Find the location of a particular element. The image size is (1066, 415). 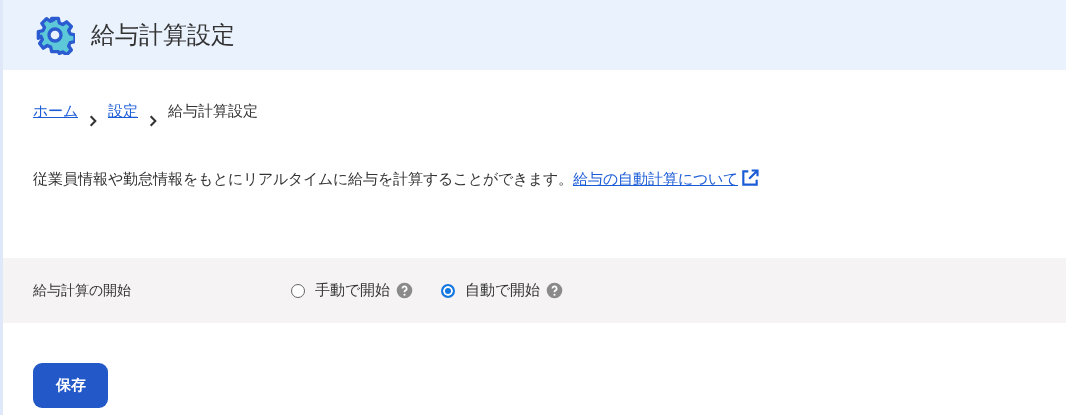

radio-option: 手動で開始 is located at coordinates (340, 290).